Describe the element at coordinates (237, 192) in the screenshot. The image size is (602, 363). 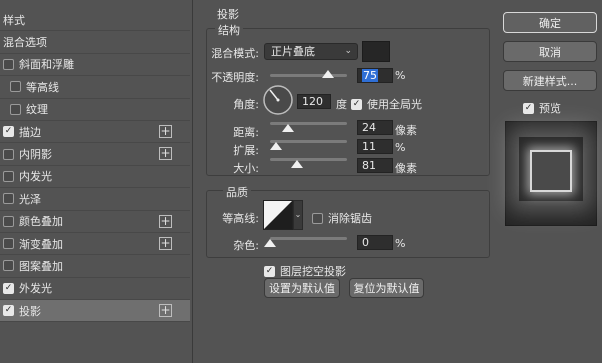
I see `quality-title: 品质` at that location.